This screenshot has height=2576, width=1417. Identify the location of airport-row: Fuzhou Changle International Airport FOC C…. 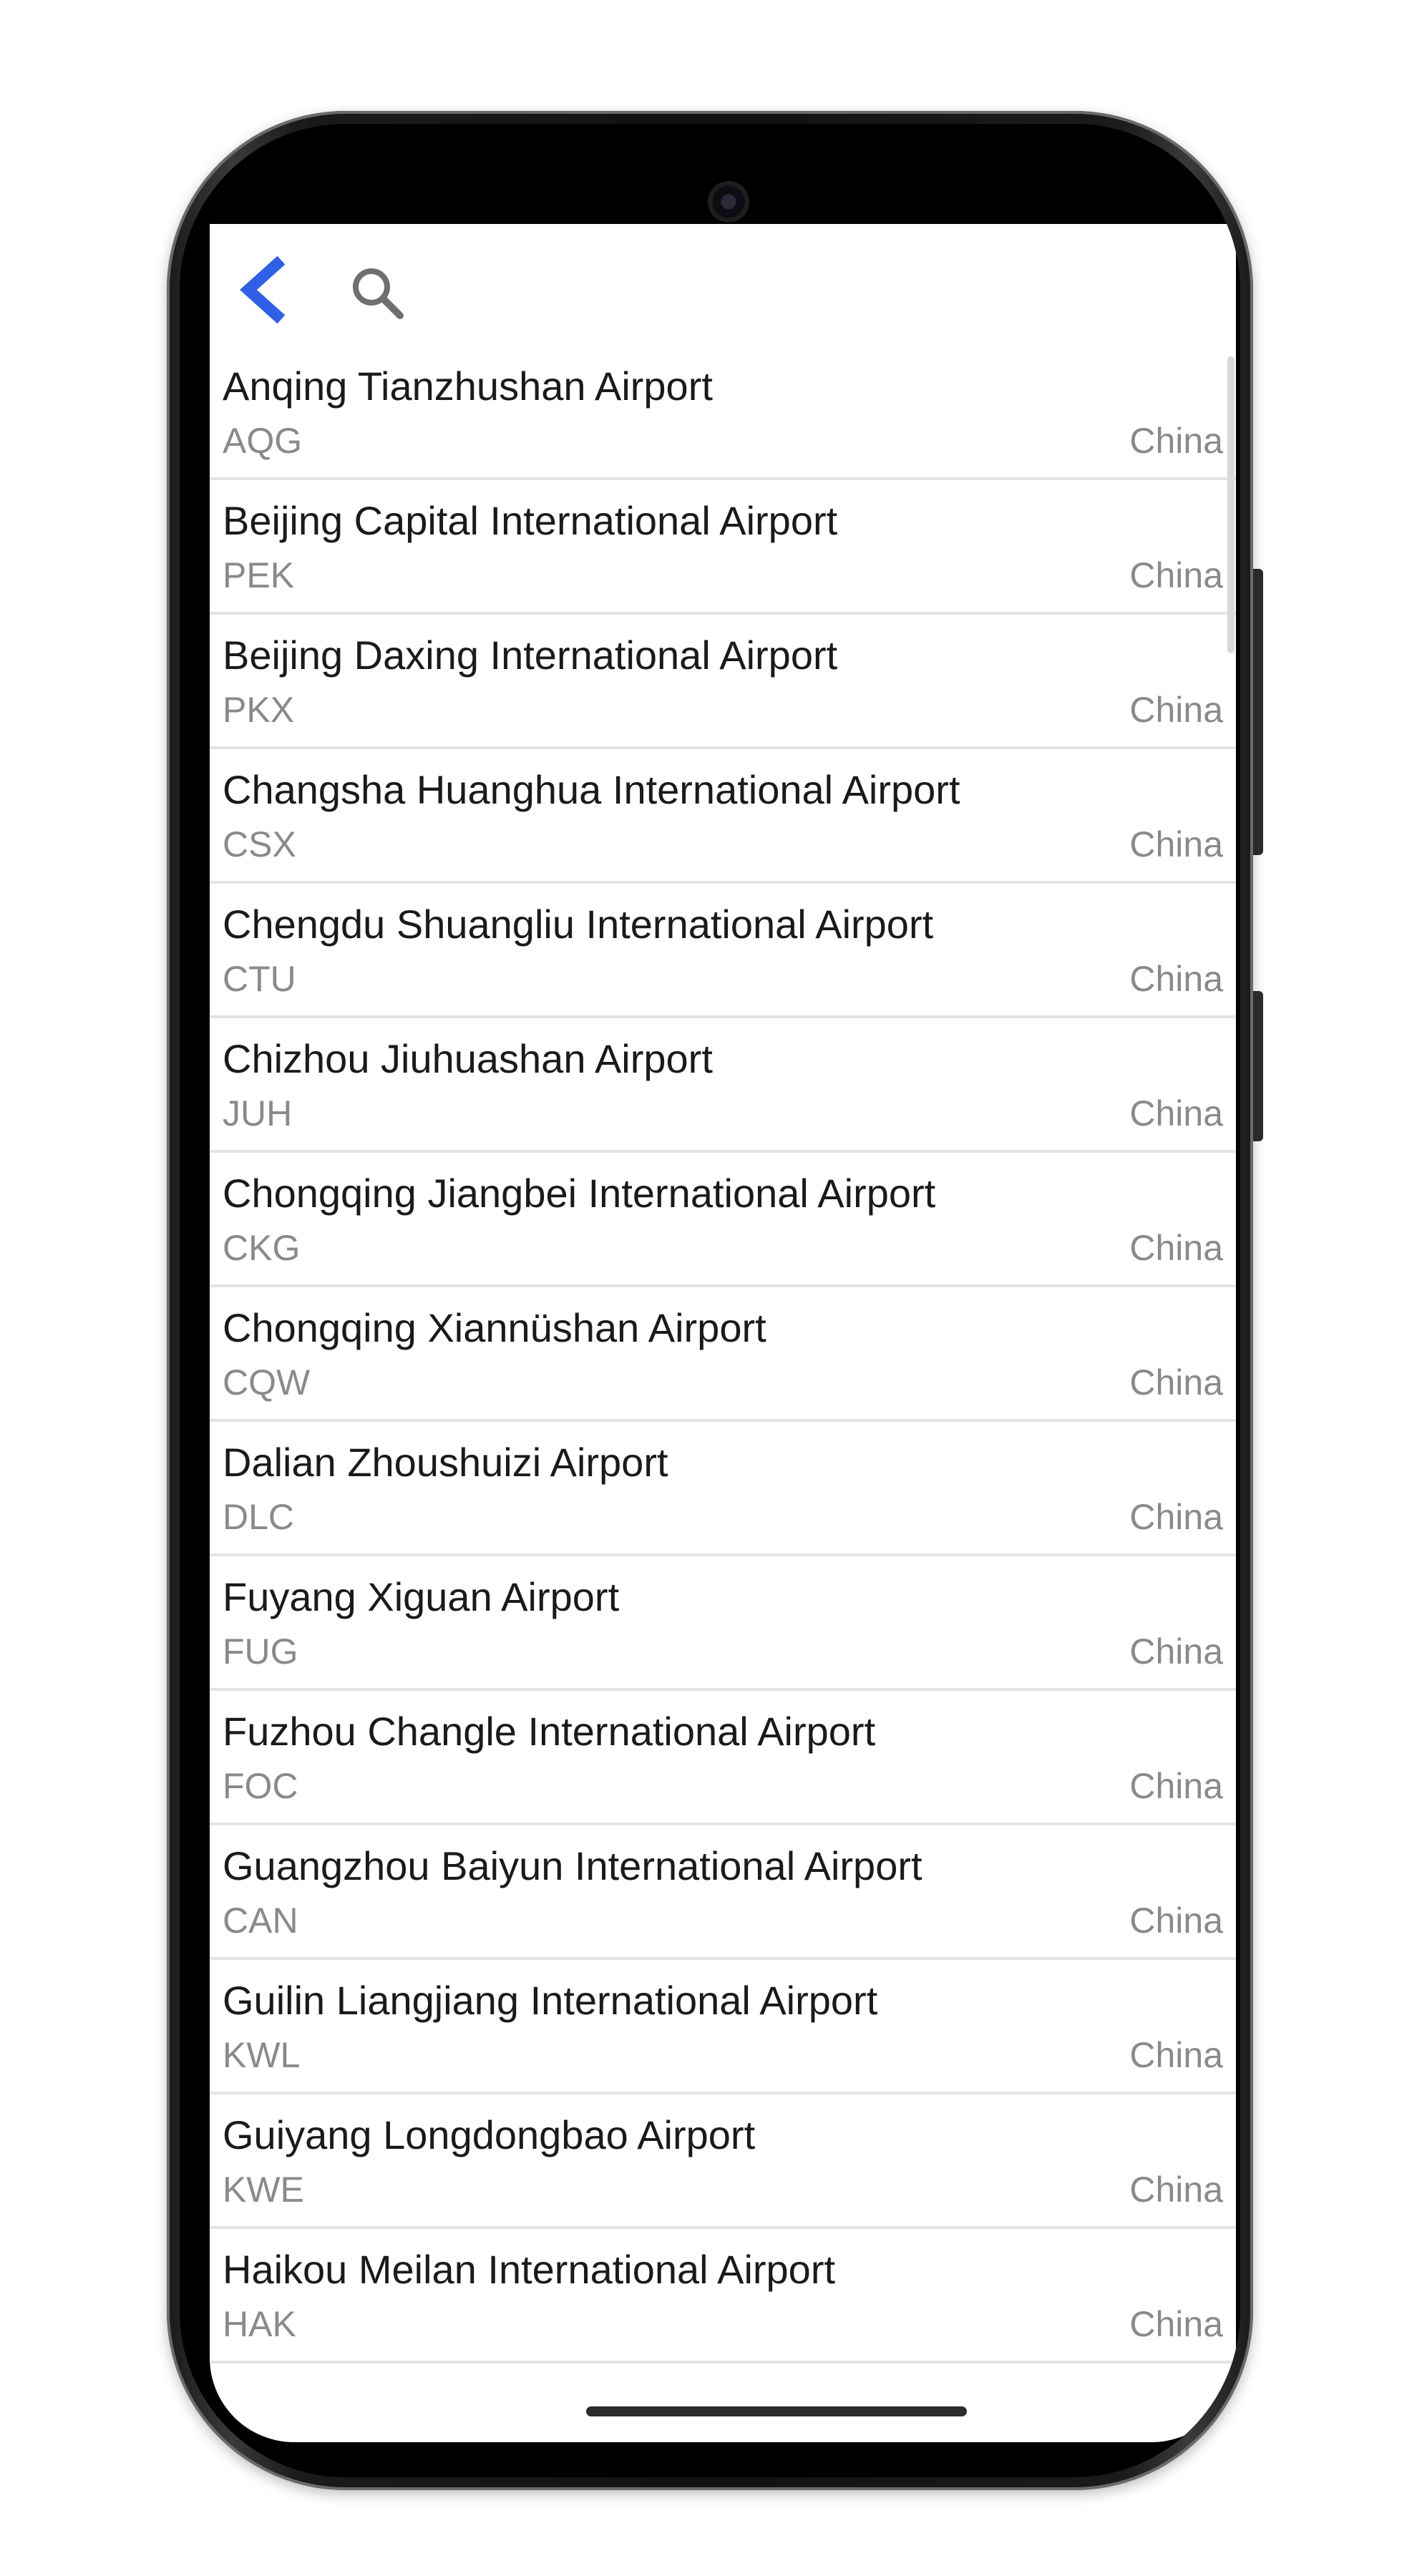
(723, 1758).